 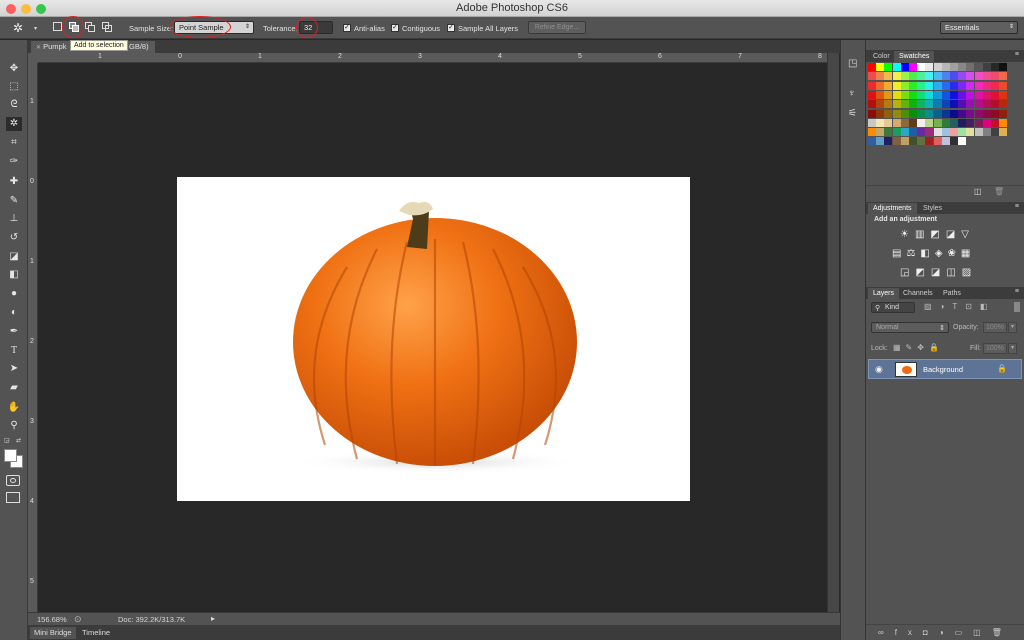 I want to click on tab-color: Color, so click(x=881, y=56).